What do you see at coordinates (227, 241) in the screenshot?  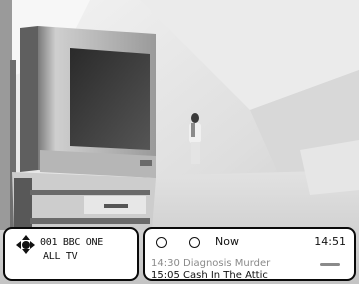 I see `now-label: Now` at bounding box center [227, 241].